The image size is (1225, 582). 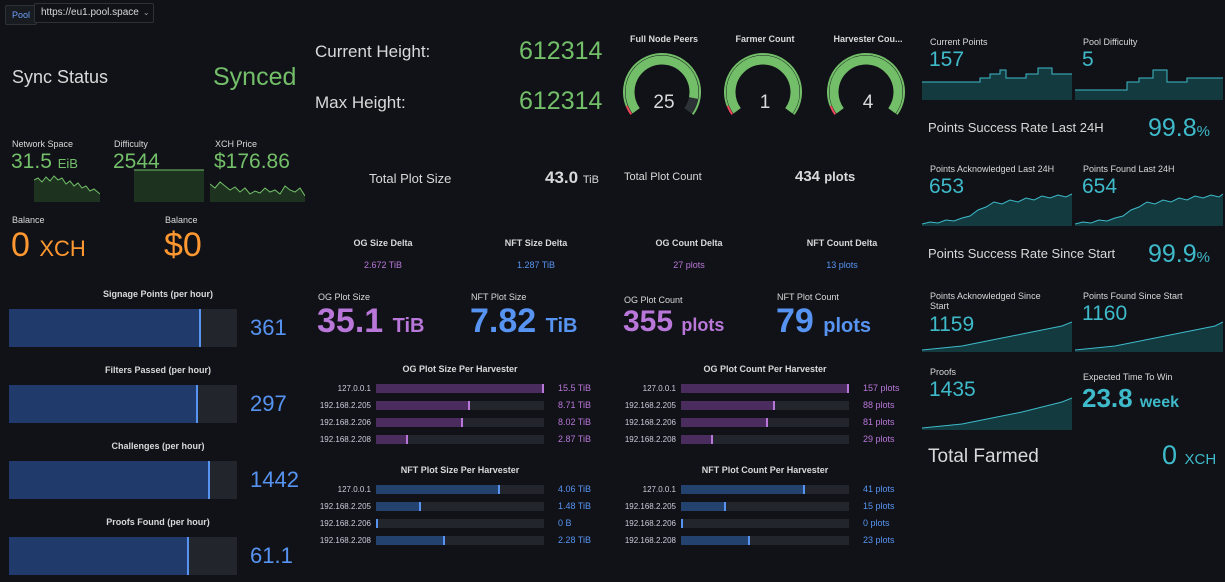 What do you see at coordinates (1200, 459) in the screenshot?
I see `total-farmed-unit: XCH` at bounding box center [1200, 459].